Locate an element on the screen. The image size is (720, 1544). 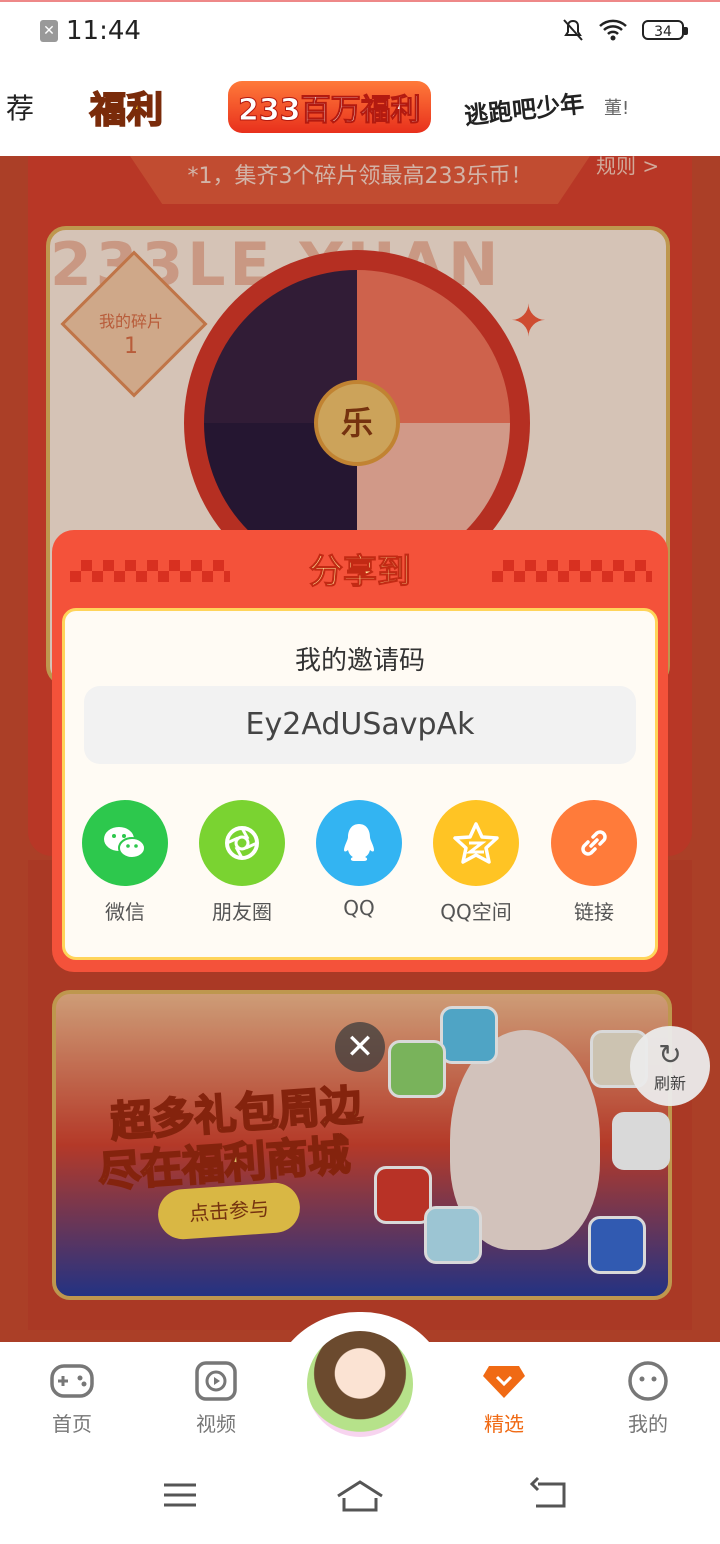
mute-icon is located at coordinates (573, 30).